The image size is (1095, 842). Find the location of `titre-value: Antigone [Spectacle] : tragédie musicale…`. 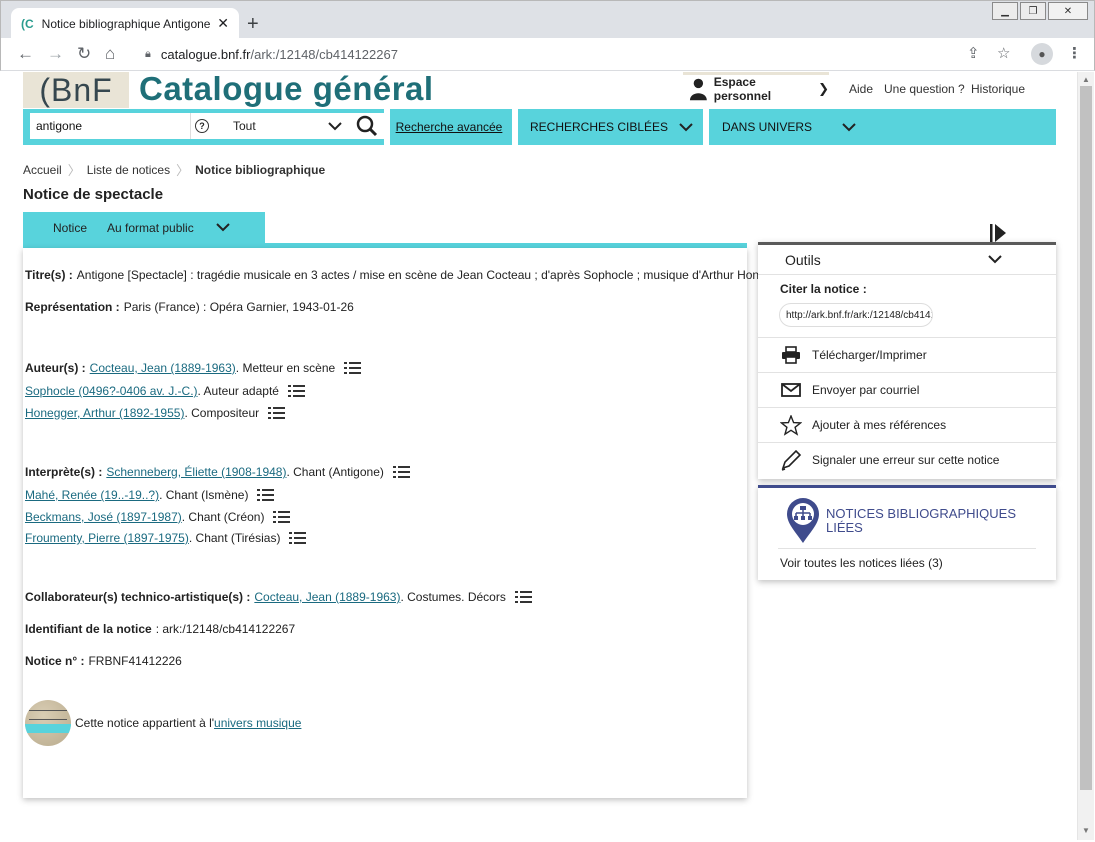

titre-value: Antigone [Spectacle] : tragédie musicale… is located at coordinates (433, 275).